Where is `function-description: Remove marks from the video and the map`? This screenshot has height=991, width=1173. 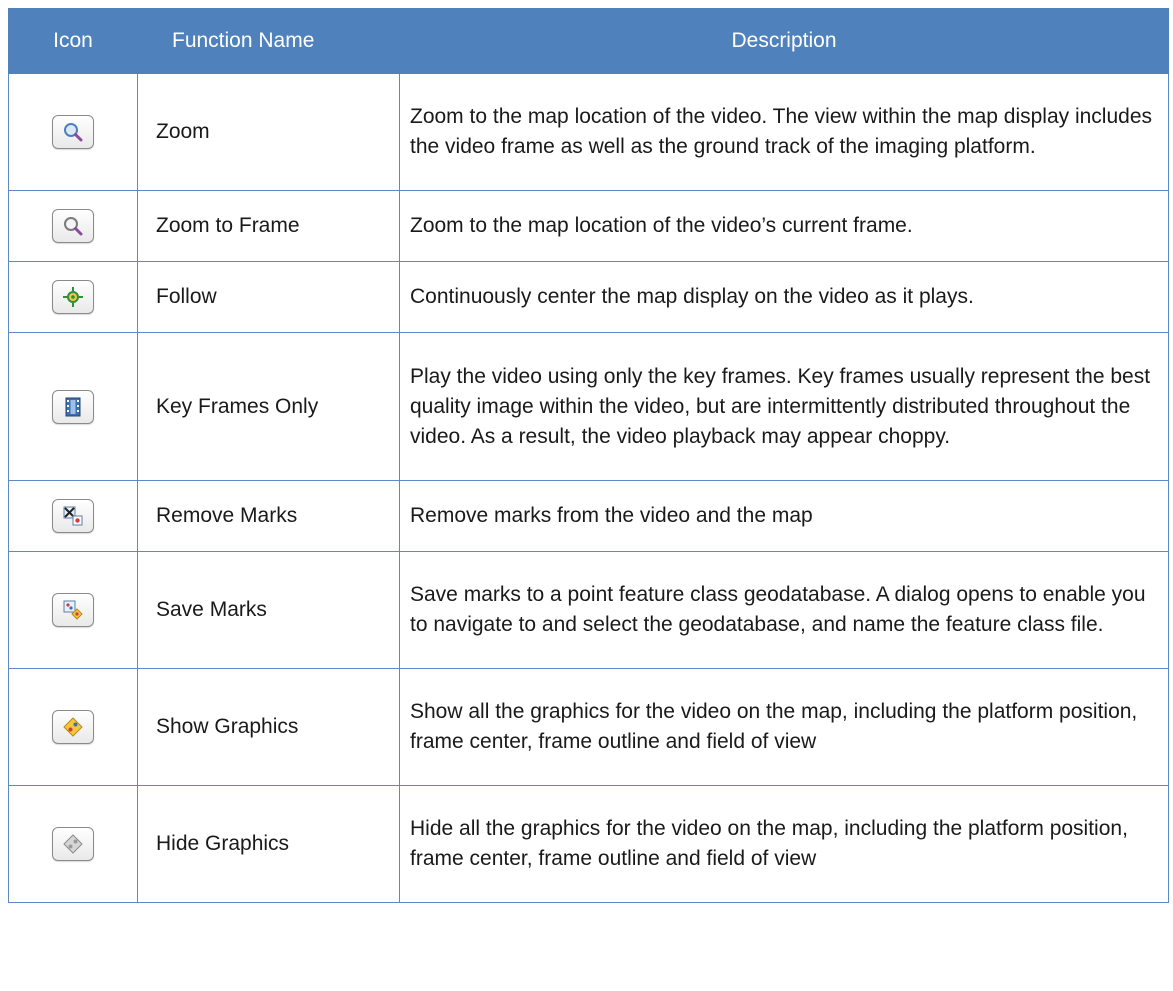 function-description: Remove marks from the video and the map is located at coordinates (784, 516).